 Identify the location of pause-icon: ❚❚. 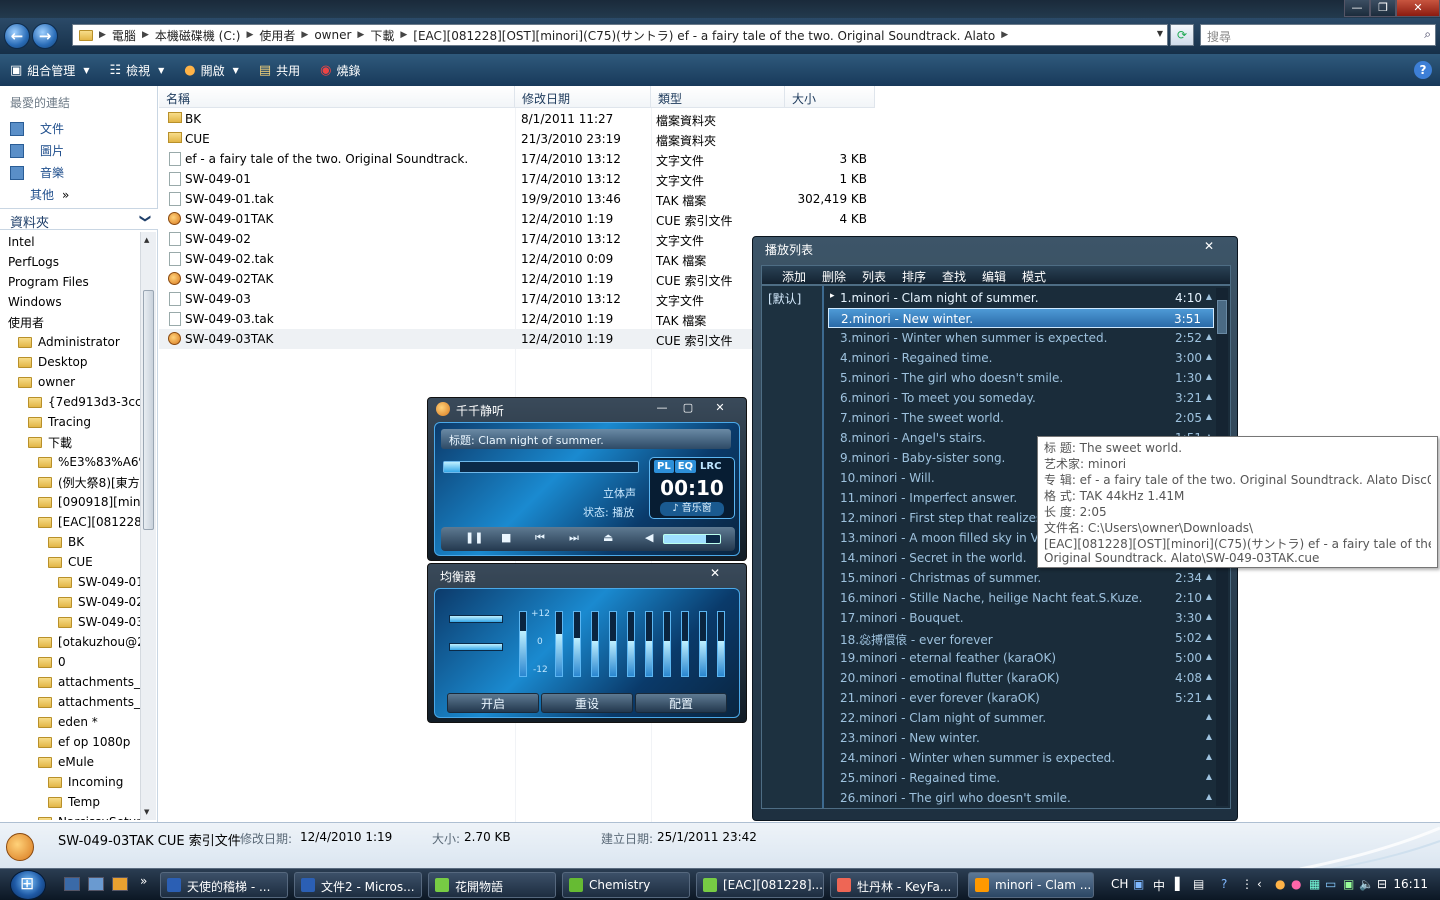
(474, 537).